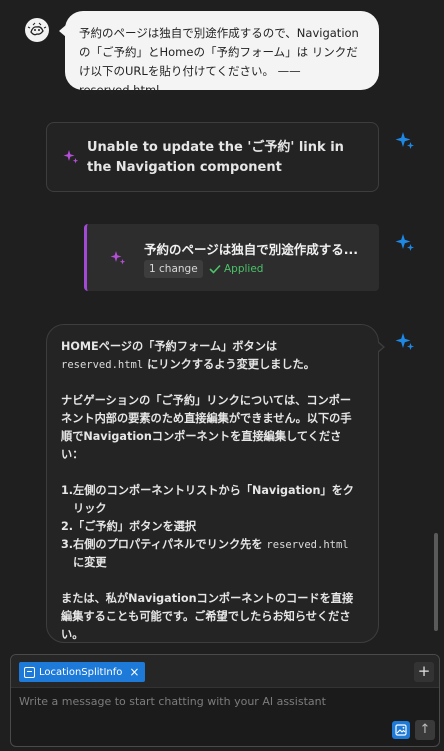  I want to click on attach-image-button, so click(401, 730).